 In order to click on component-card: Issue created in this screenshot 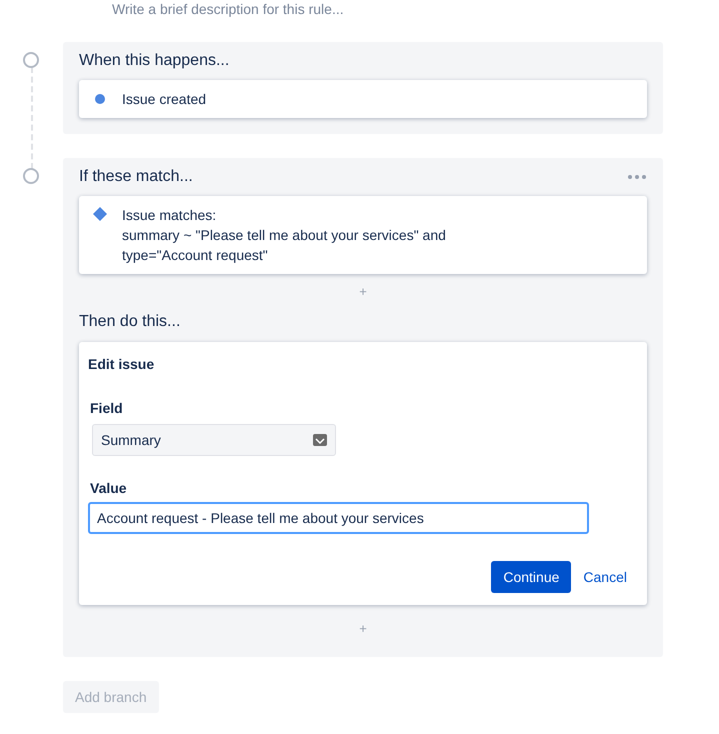, I will do `click(363, 99)`.